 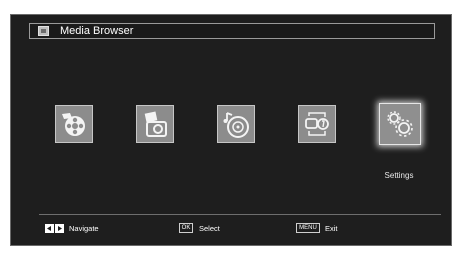 What do you see at coordinates (186, 228) in the screenshot?
I see `ok-key-icon: OK` at bounding box center [186, 228].